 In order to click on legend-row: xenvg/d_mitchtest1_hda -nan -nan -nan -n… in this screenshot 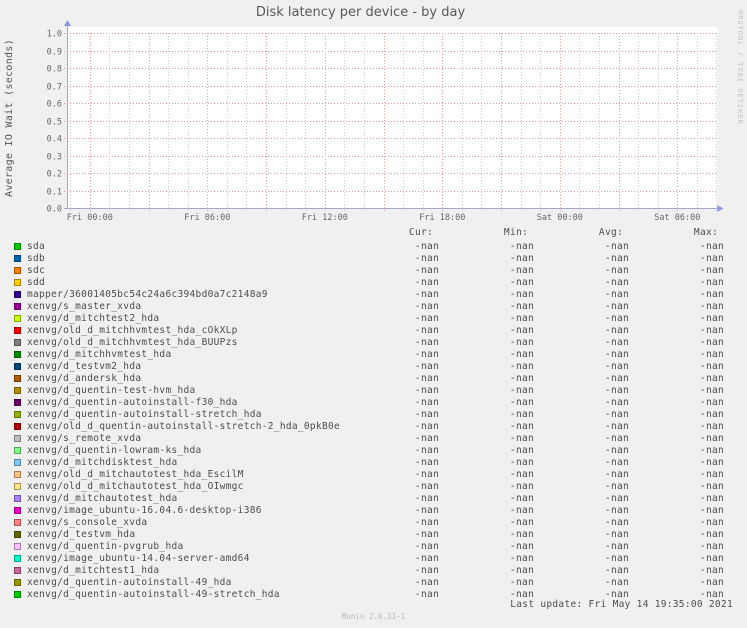, I will do `click(373, 570)`.